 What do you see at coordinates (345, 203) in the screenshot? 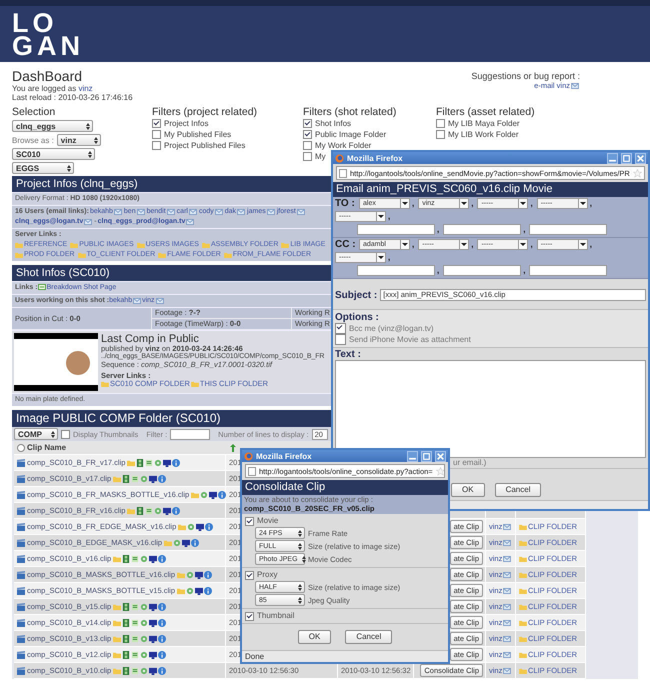
I see `to-label: TO :` at bounding box center [345, 203].